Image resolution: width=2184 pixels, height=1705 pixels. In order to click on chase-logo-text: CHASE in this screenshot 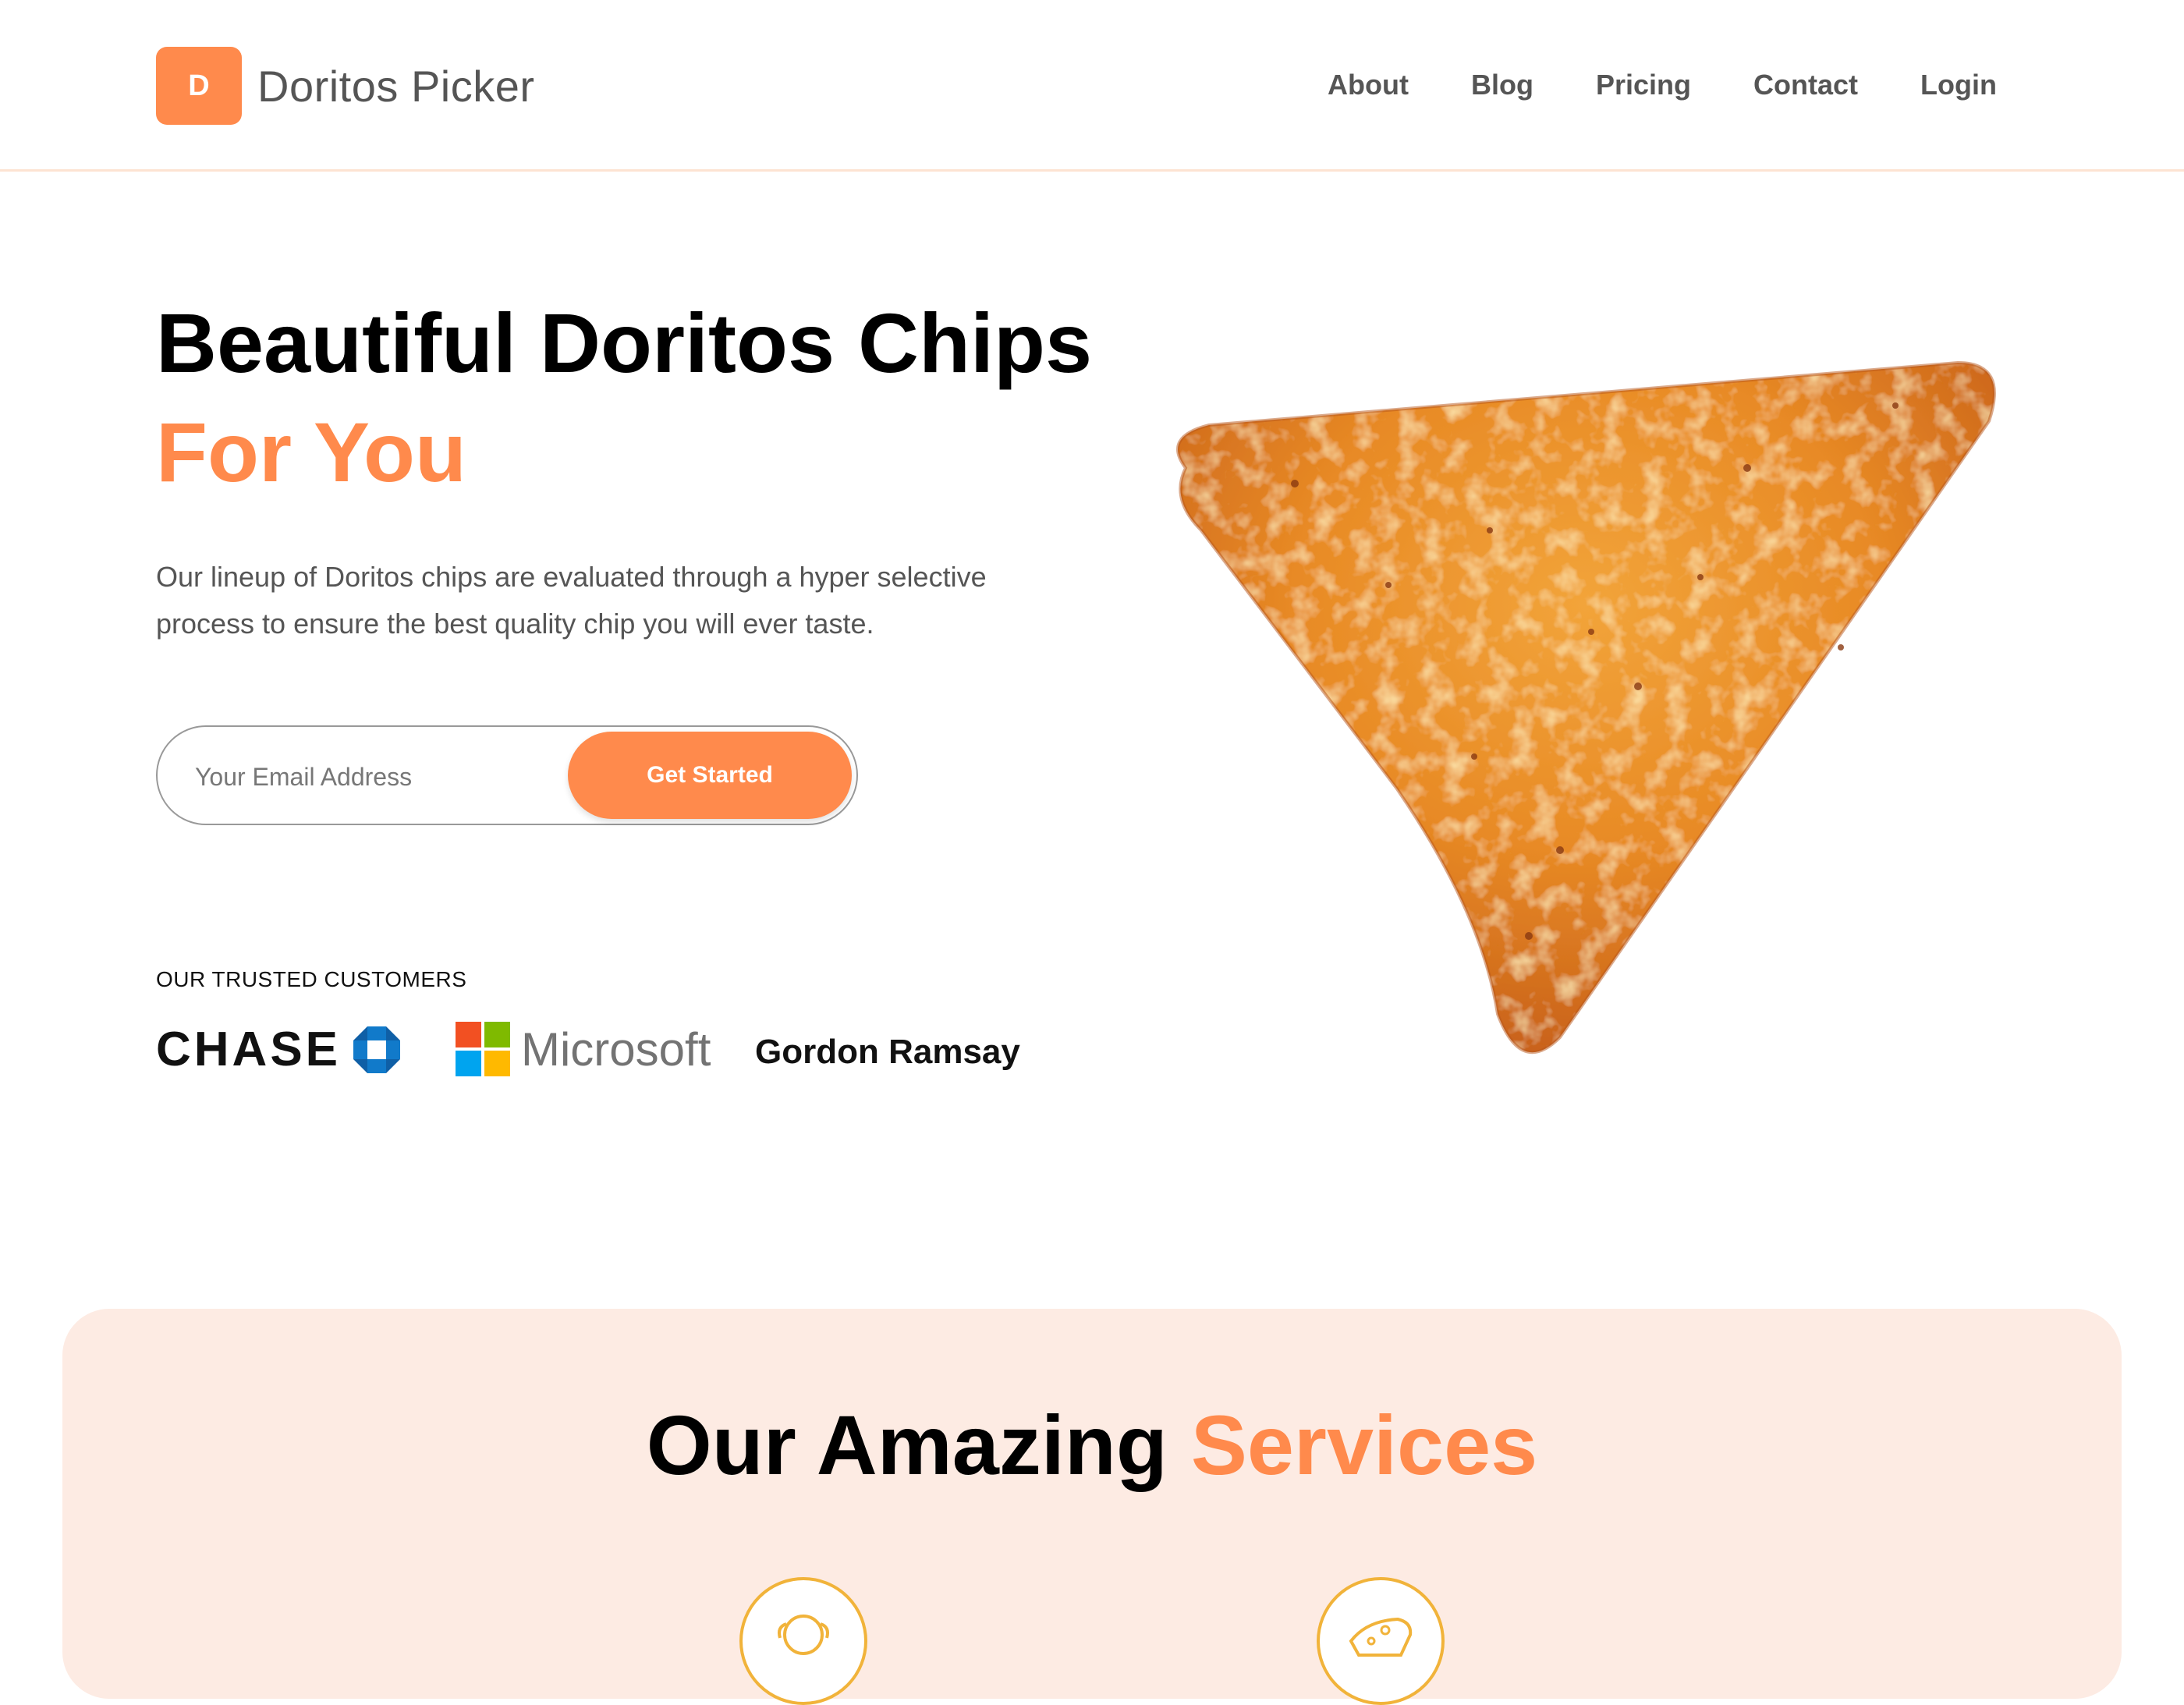, I will do `click(249, 1049)`.